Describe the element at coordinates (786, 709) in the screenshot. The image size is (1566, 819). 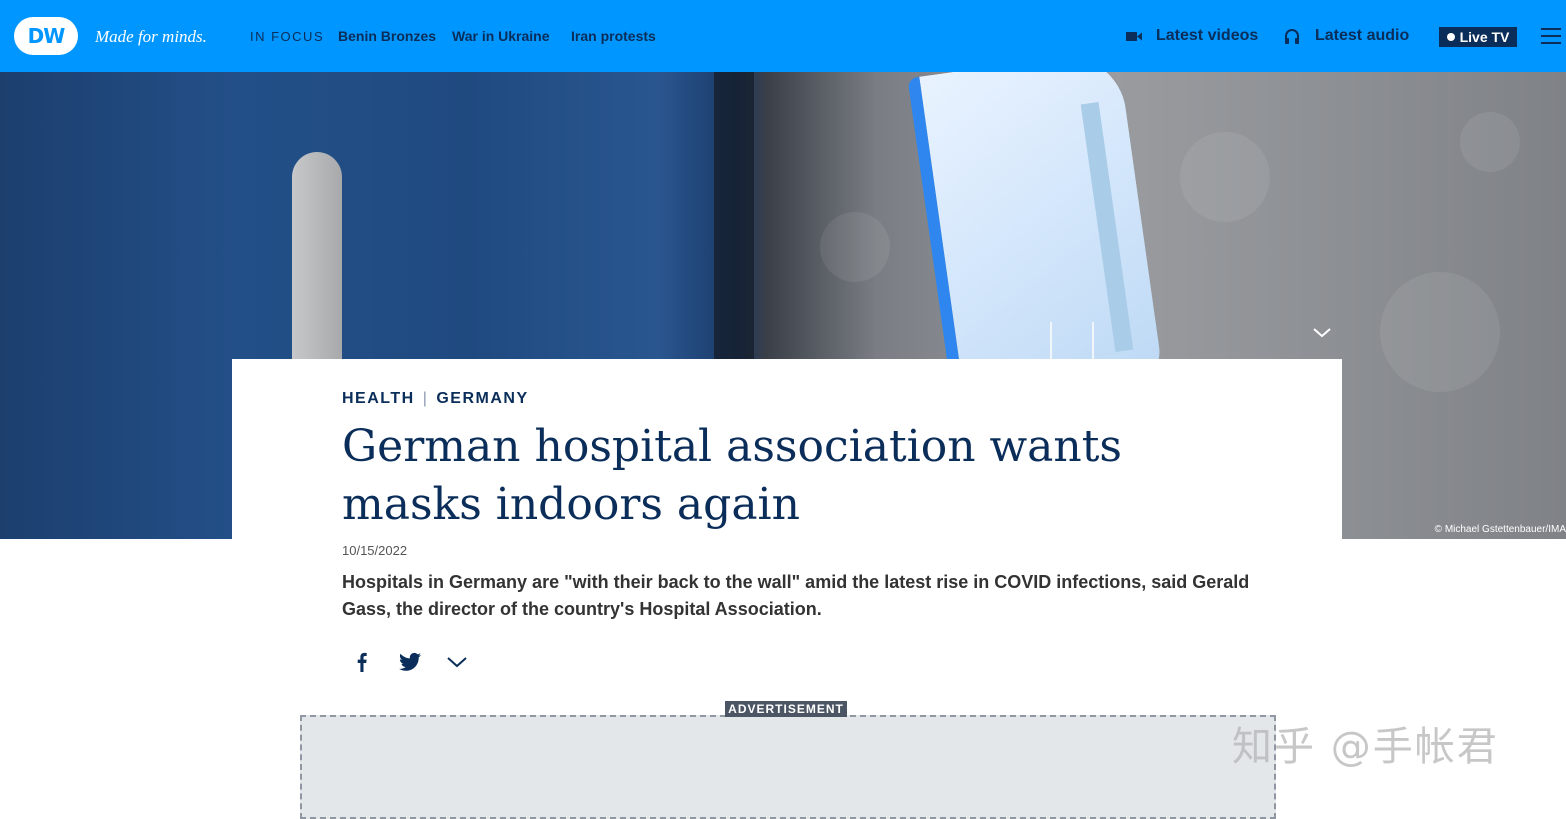
I see `advertisement-label: ADVERTISEMENT` at that location.